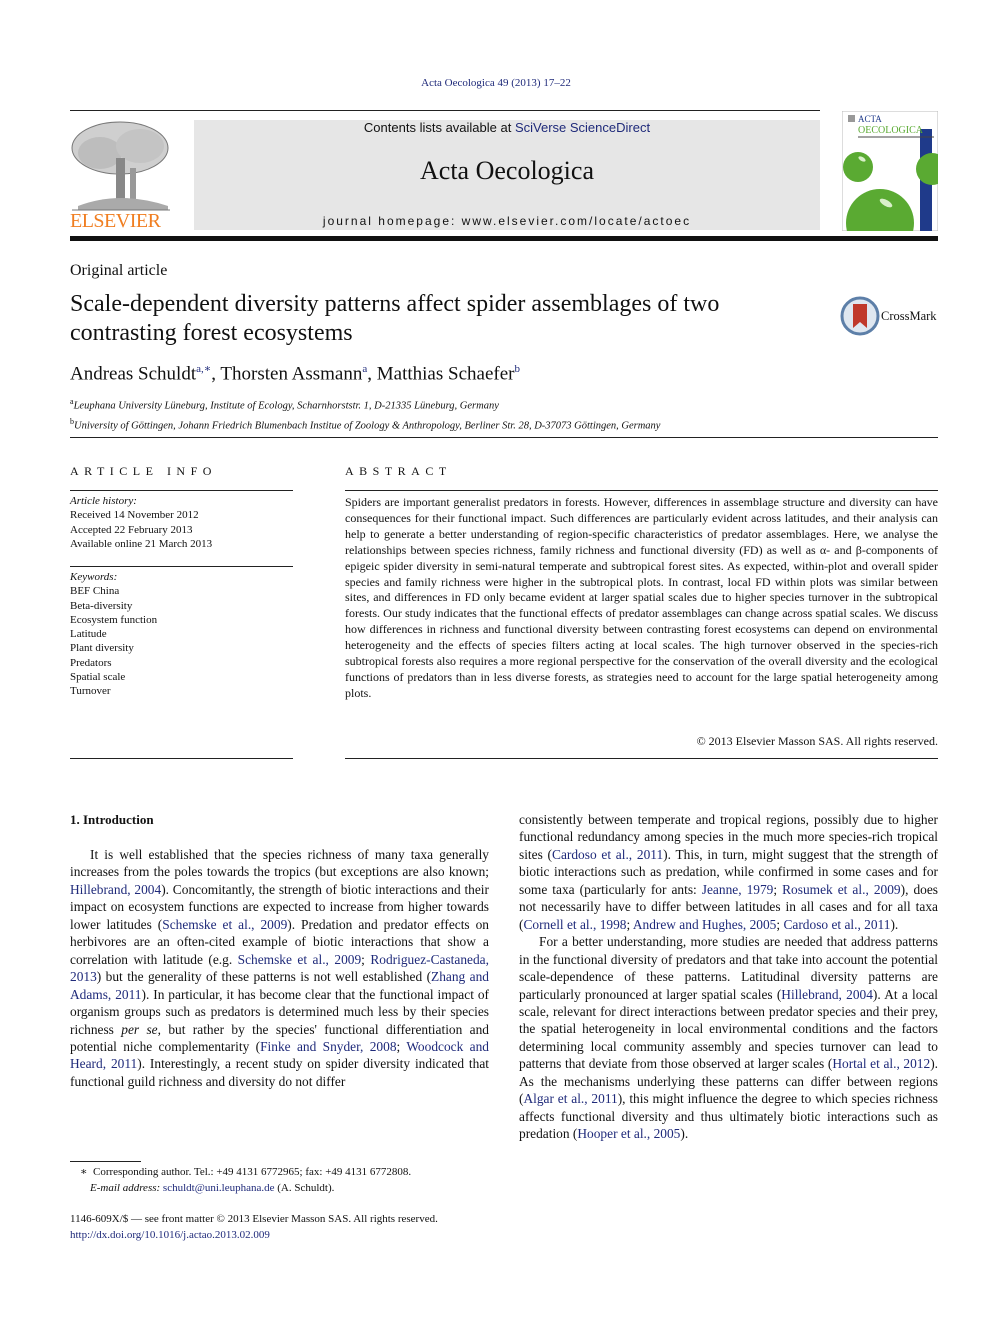 The image size is (992, 1323). What do you see at coordinates (870, 119) in the screenshot?
I see `cover-title-line1: ACTA` at bounding box center [870, 119].